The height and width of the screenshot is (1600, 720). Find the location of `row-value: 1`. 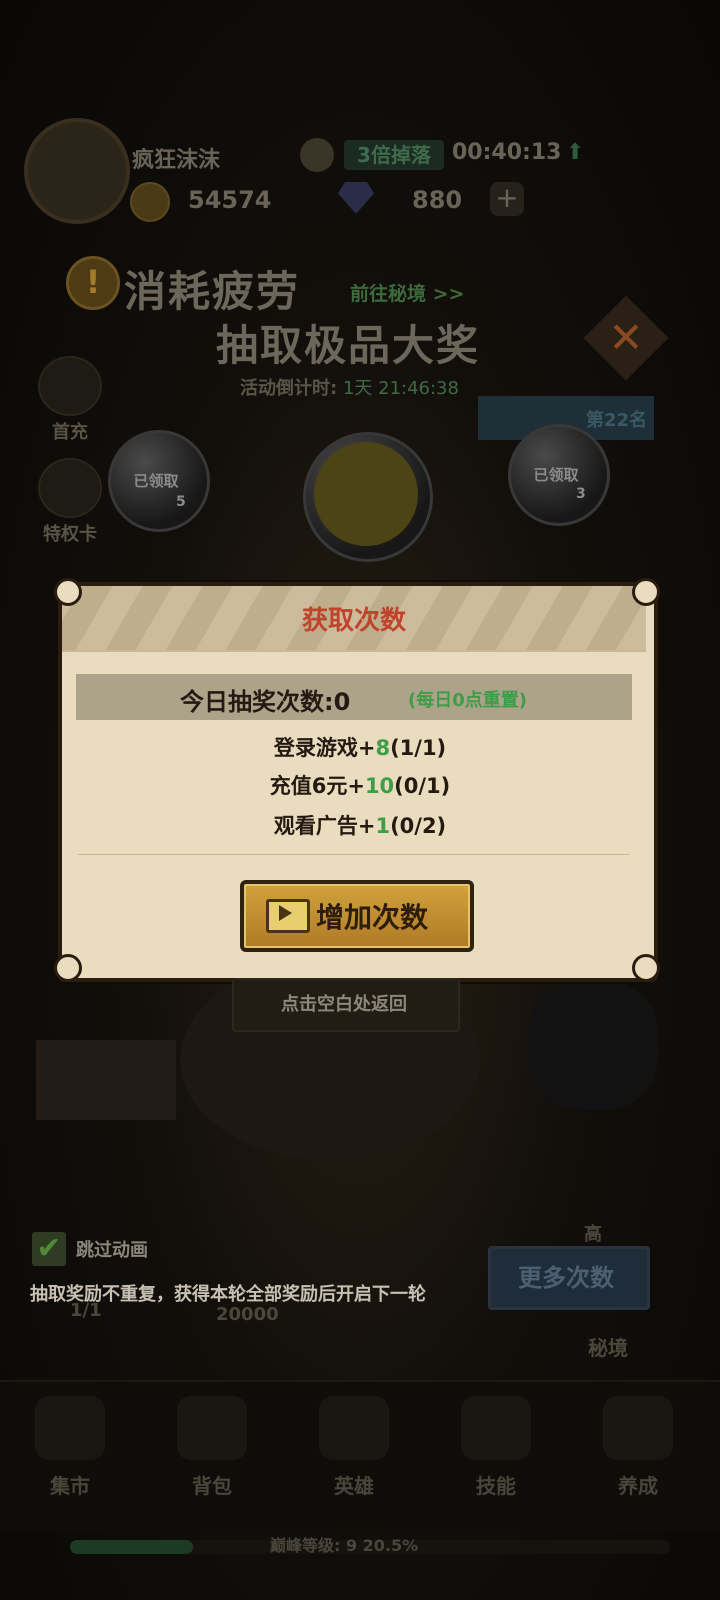

row-value: 1 is located at coordinates (383, 826).